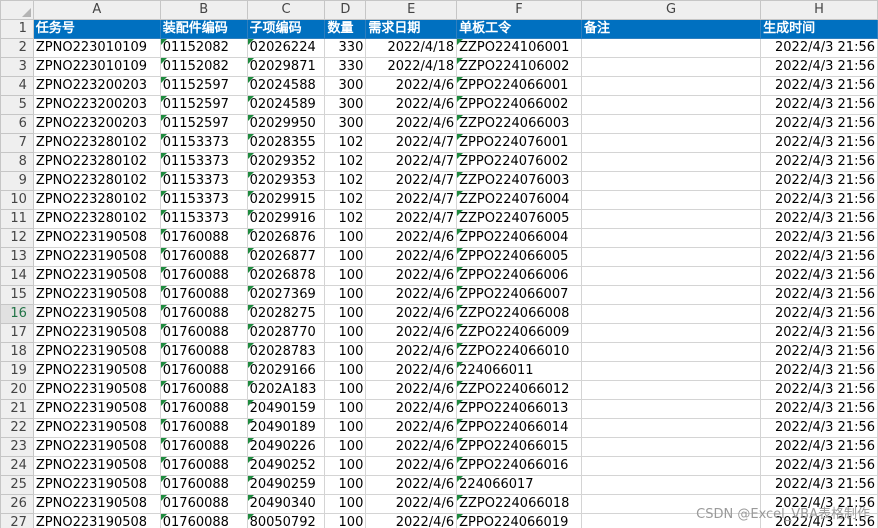  What do you see at coordinates (286, 447) in the screenshot?
I see `cell: 20490226` at bounding box center [286, 447].